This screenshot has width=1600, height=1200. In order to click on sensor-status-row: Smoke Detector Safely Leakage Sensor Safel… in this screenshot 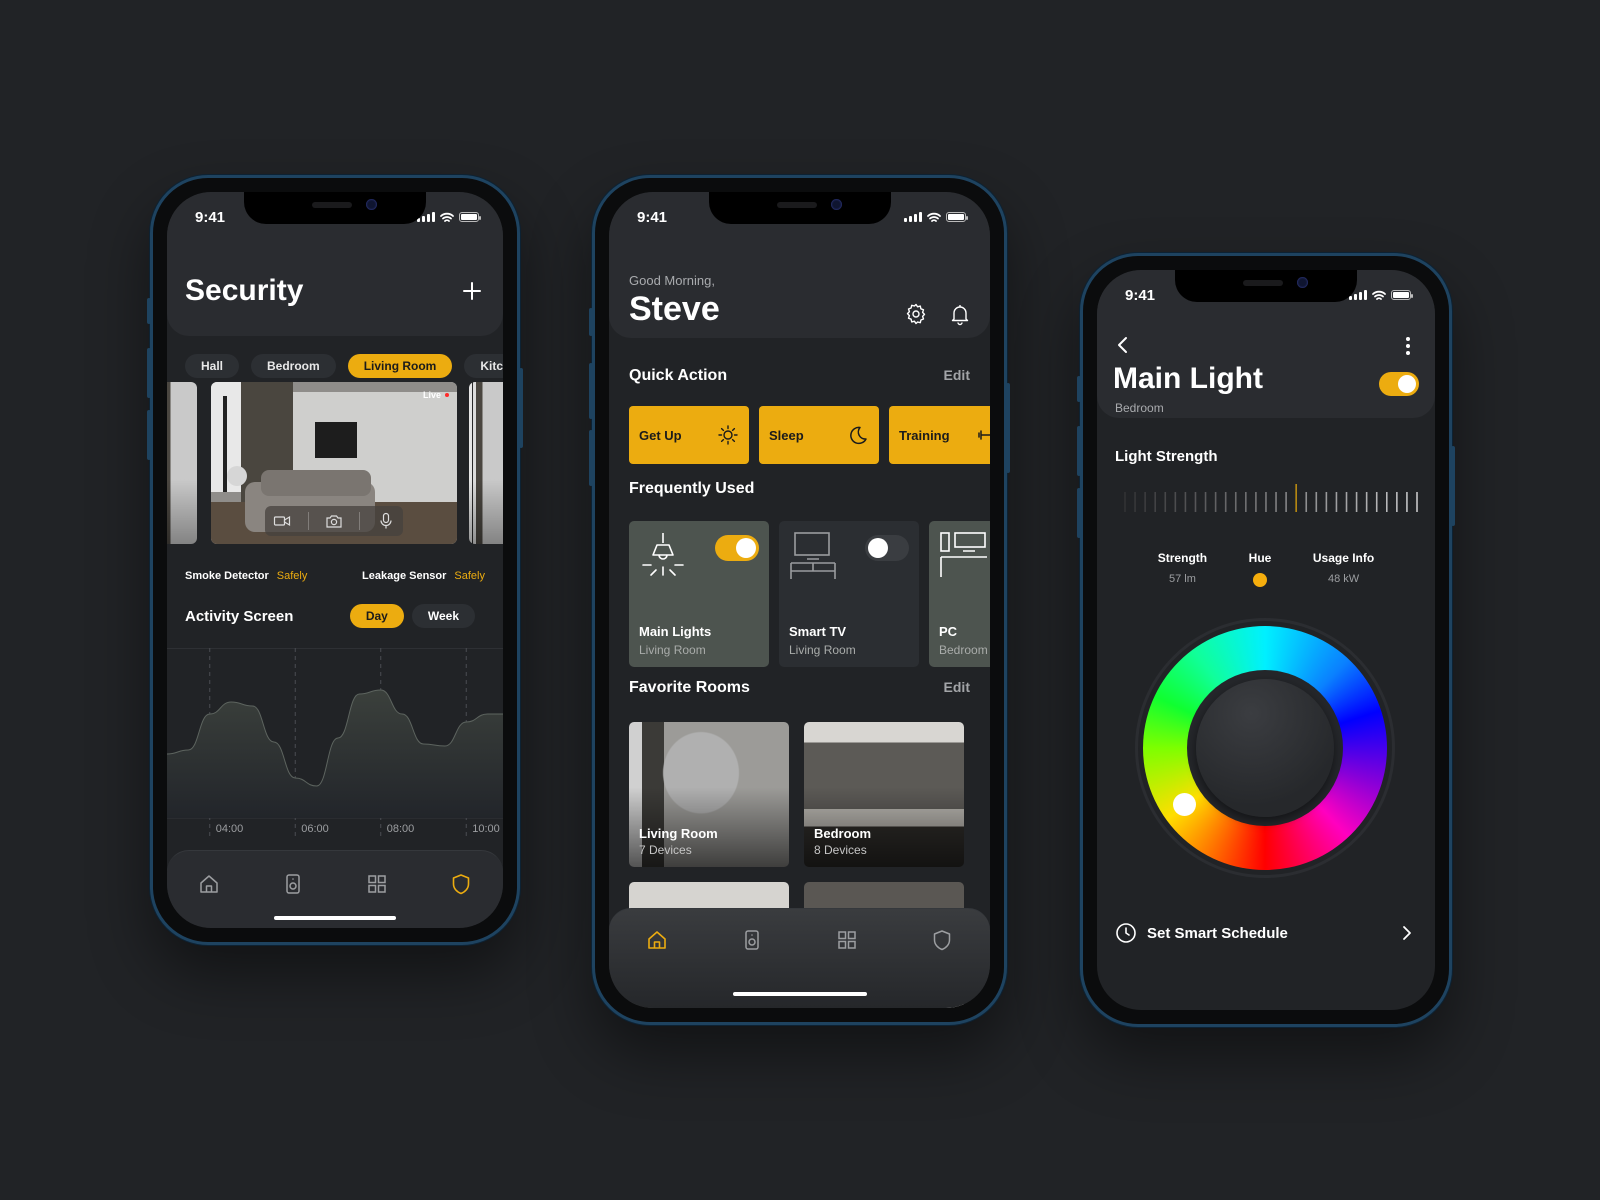, I will do `click(335, 576)`.